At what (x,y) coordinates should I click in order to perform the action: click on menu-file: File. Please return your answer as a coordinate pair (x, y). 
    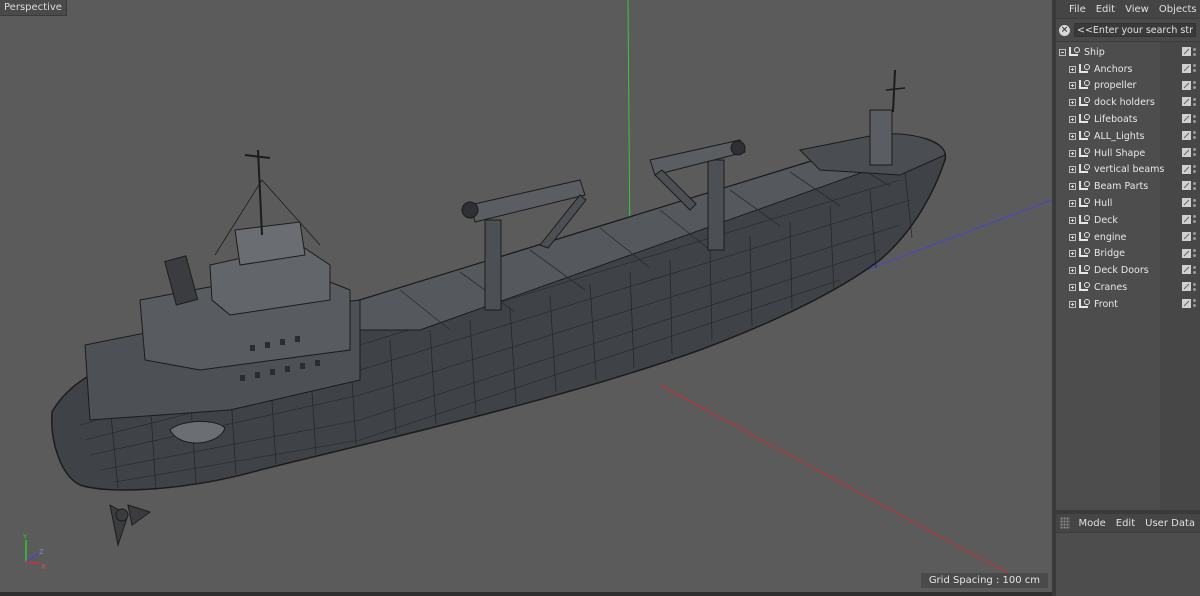
    Looking at the image, I should click on (1077, 9).